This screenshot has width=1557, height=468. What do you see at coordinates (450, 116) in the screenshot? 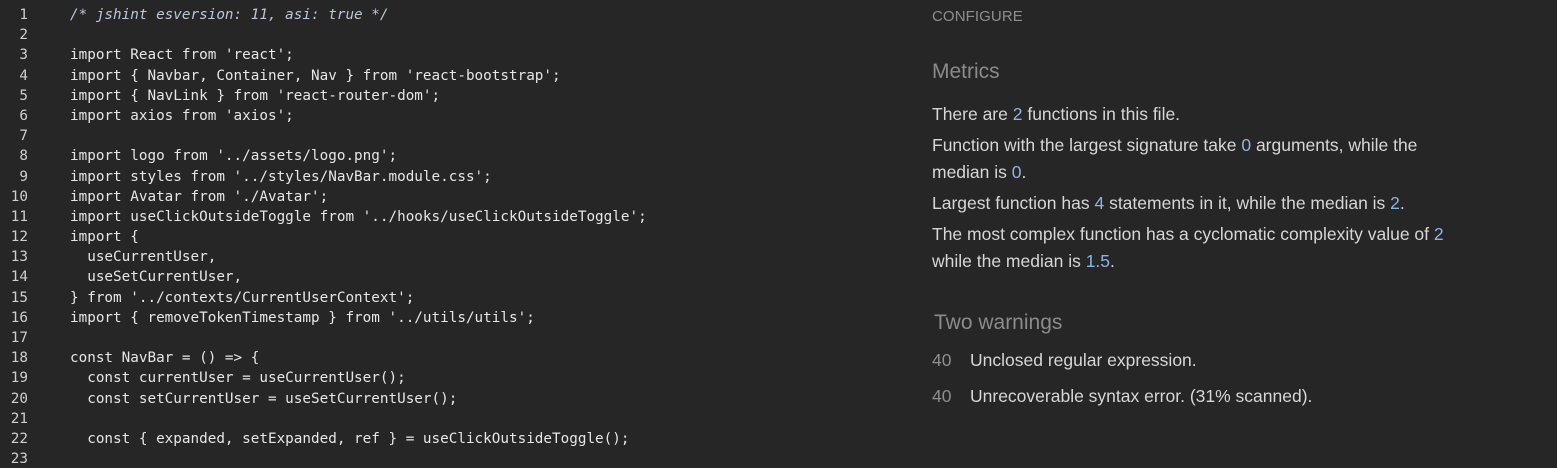
I see `code-line: 6 import axios from 'axios';` at bounding box center [450, 116].